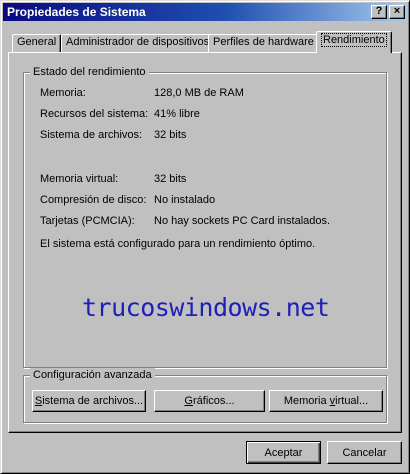  I want to click on ok-button: Aceptar, so click(283, 452).